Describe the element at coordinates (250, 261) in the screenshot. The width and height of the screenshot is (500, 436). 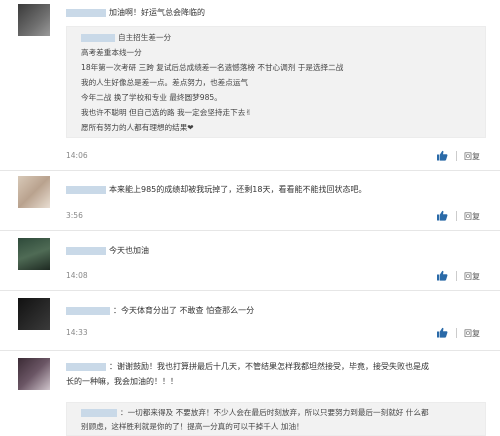
I see `comment-item: 今天也加油 14:08 回复` at that location.